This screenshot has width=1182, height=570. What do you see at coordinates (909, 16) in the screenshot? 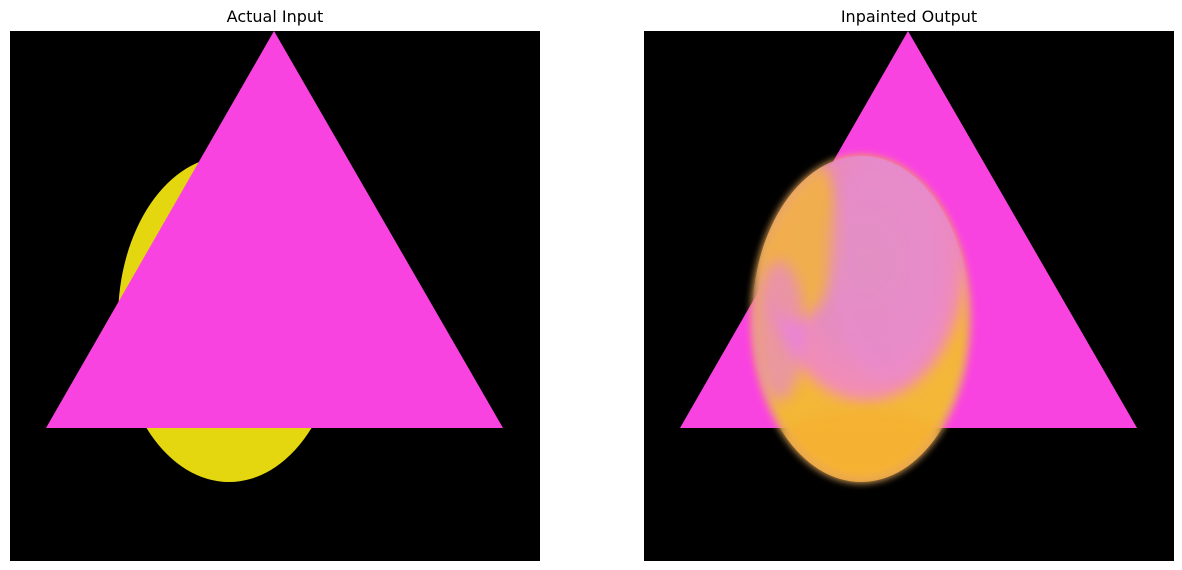
I see `inpainted-output-title: Inpainted Output` at bounding box center [909, 16].